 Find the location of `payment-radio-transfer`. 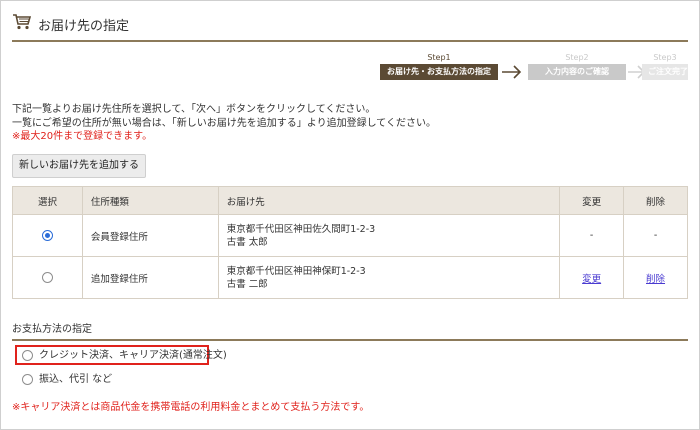

payment-radio-transfer is located at coordinates (27, 379).